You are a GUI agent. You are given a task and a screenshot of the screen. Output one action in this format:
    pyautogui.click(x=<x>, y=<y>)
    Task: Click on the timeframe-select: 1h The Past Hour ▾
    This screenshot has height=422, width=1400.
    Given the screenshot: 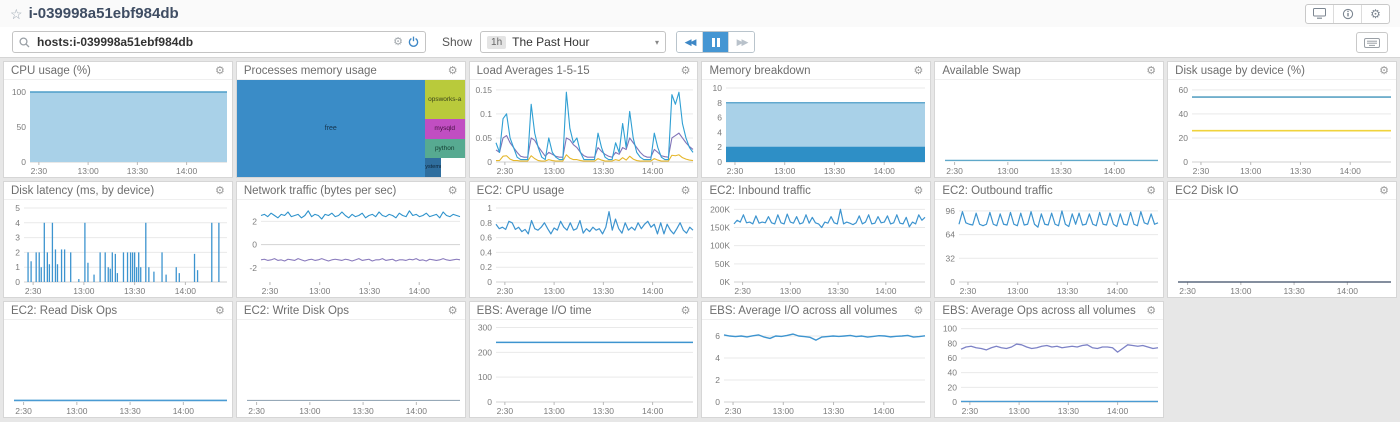 What is the action you would take?
    pyautogui.click(x=573, y=42)
    